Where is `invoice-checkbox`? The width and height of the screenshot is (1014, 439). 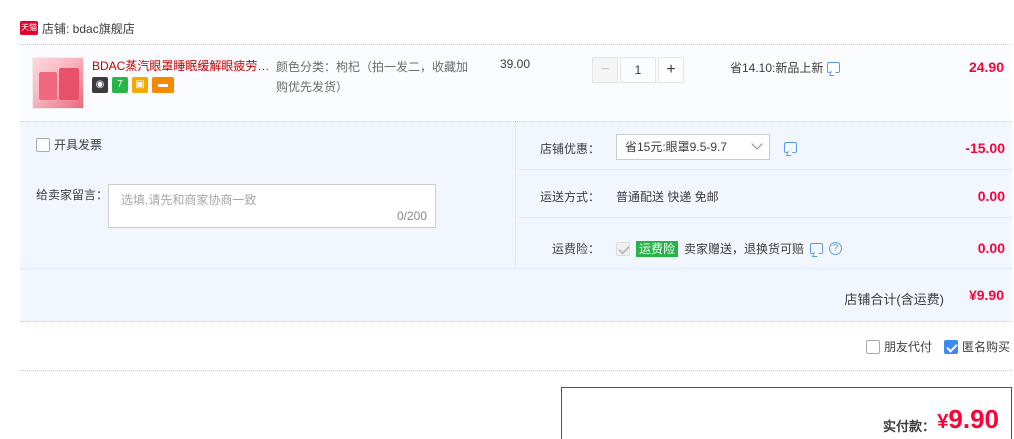 invoice-checkbox is located at coordinates (43, 144).